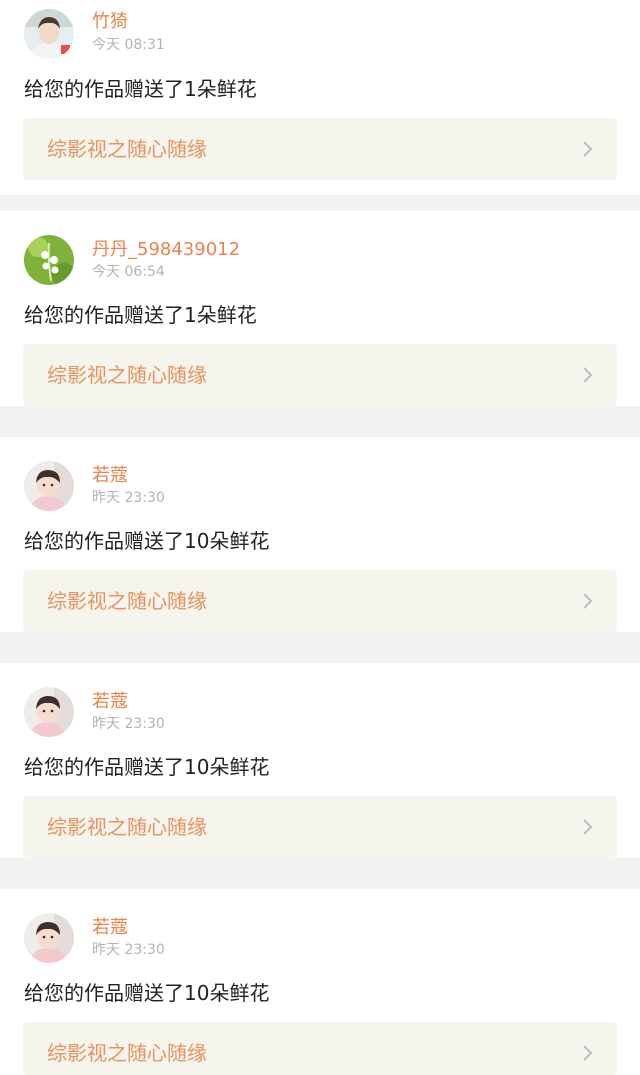  Describe the element at coordinates (128, 272) in the screenshot. I see `timestamp: 今天 06:54` at that location.